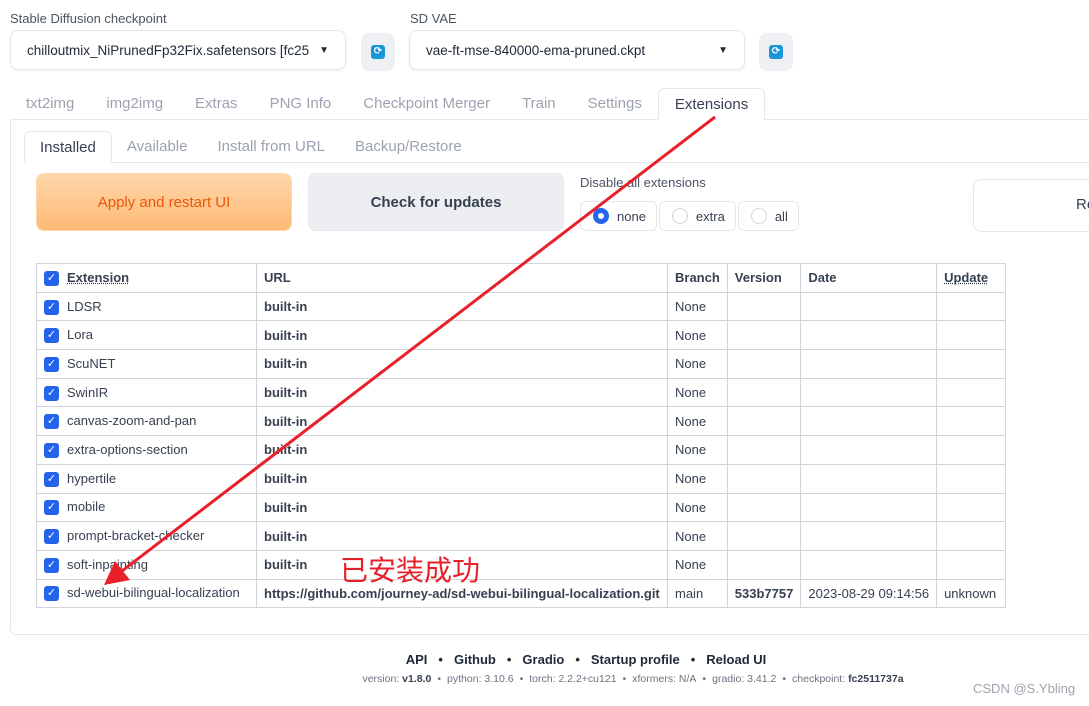  Describe the element at coordinates (521, 392) in the screenshot. I see `table-row: ✓ SwinIR built-in None` at that location.